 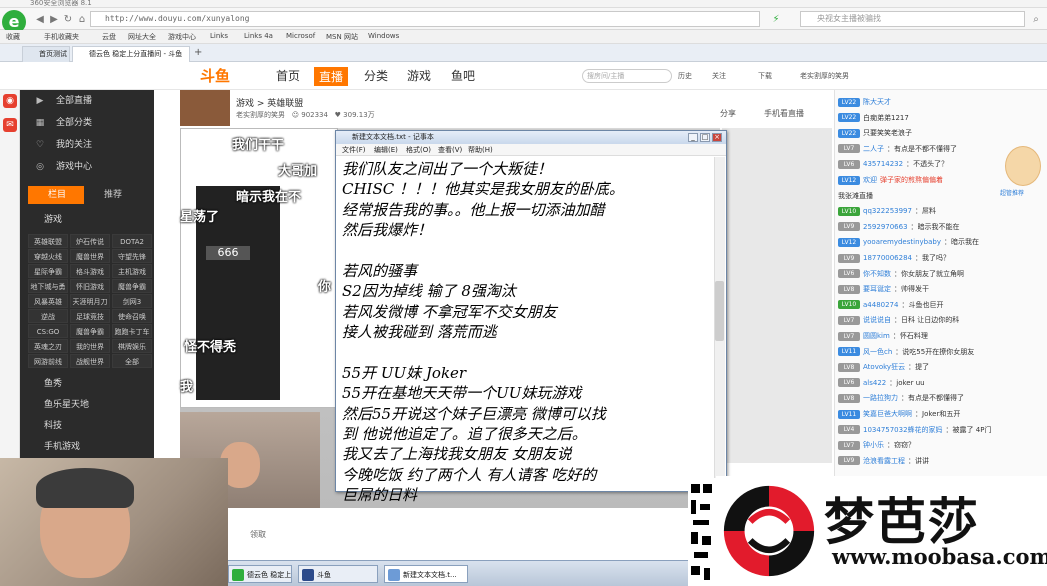 What do you see at coordinates (887, 414) in the screenshot?
I see `chat-username: 笑嘉巨爸大啊啊` at bounding box center [887, 414].